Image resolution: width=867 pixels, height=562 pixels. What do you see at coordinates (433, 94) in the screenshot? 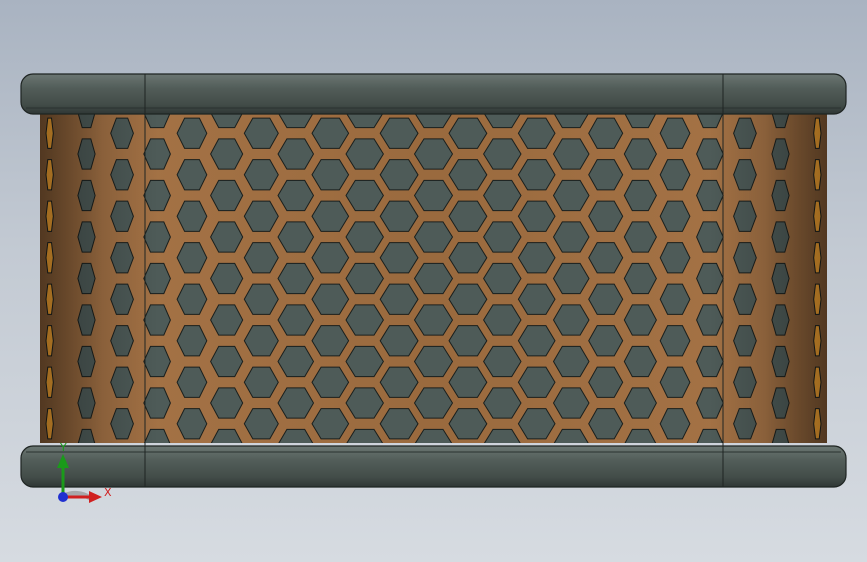
I see `top-flange` at bounding box center [433, 94].